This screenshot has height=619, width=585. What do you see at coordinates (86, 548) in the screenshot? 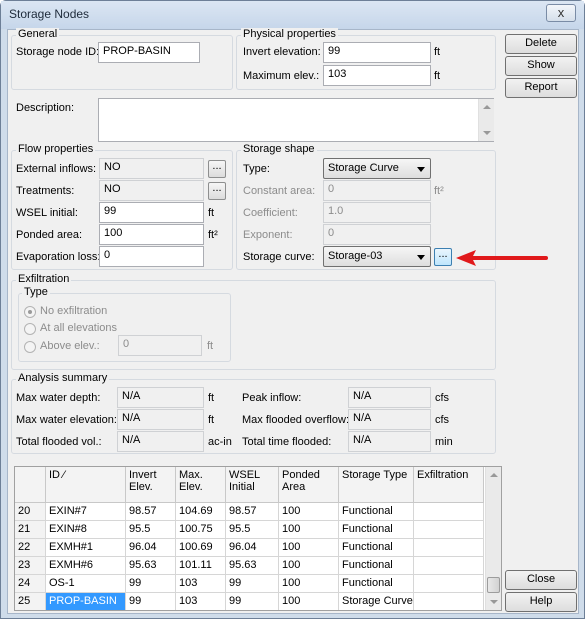
I see `cell-id: EXMH#1` at bounding box center [86, 548].